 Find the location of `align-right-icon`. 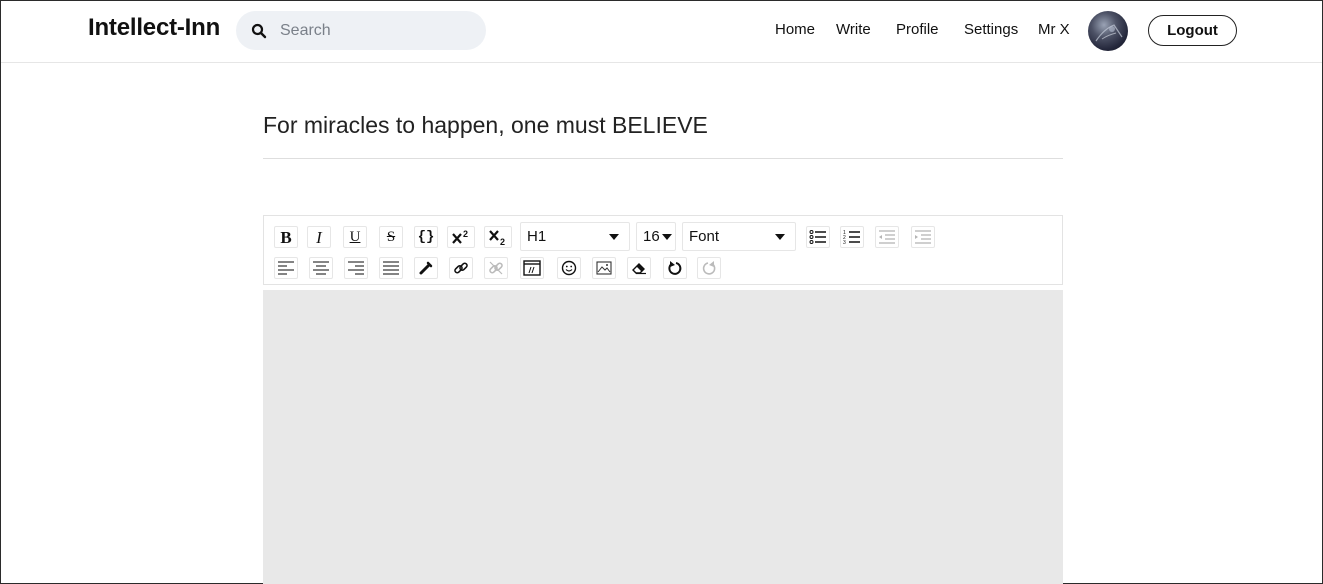

align-right-icon is located at coordinates (356, 268).